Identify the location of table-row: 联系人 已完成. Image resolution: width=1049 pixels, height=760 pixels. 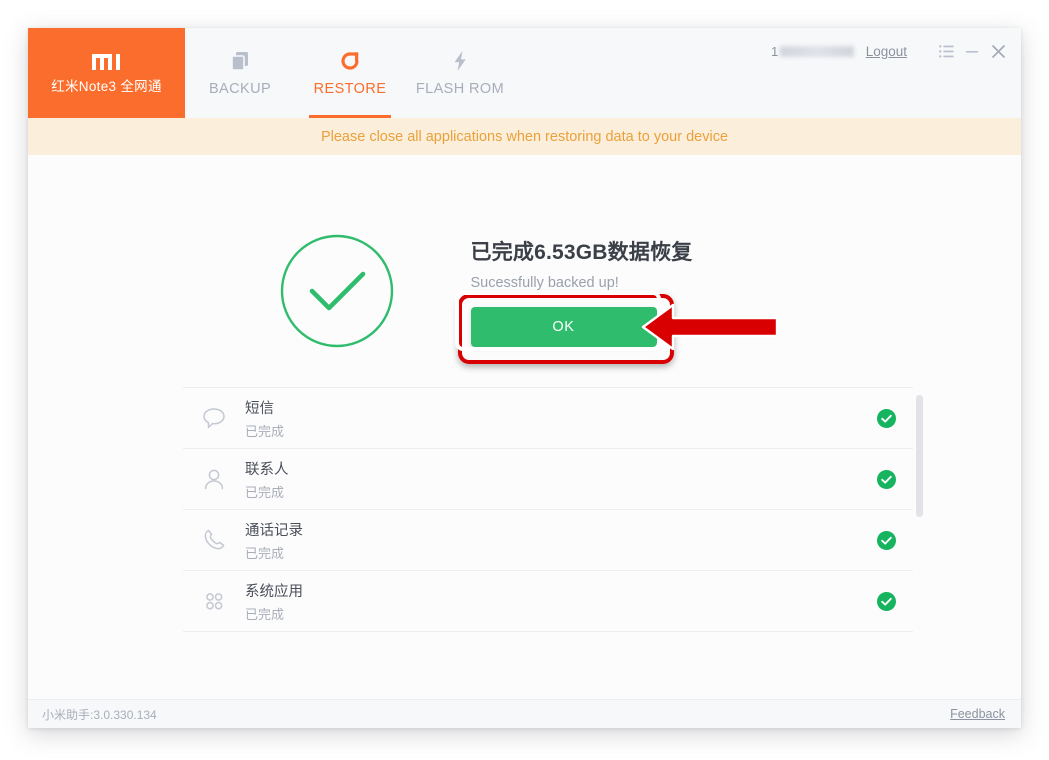
(548, 479).